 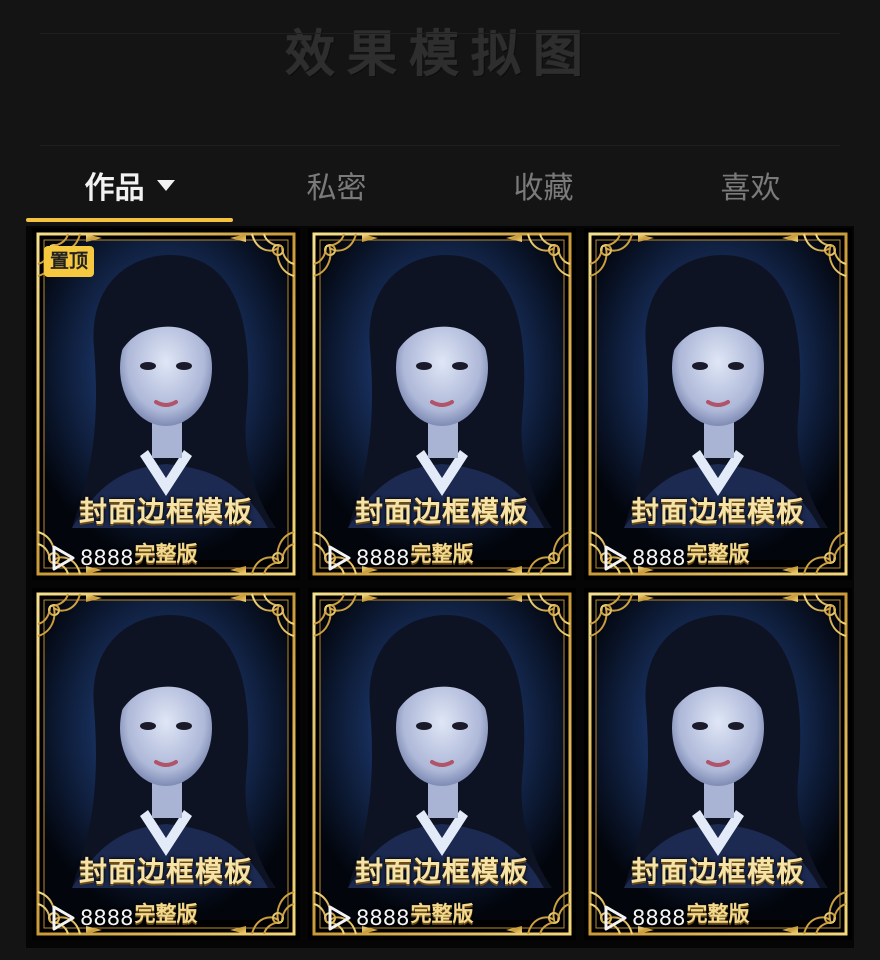 I want to click on caret-down-icon, so click(x=165, y=185).